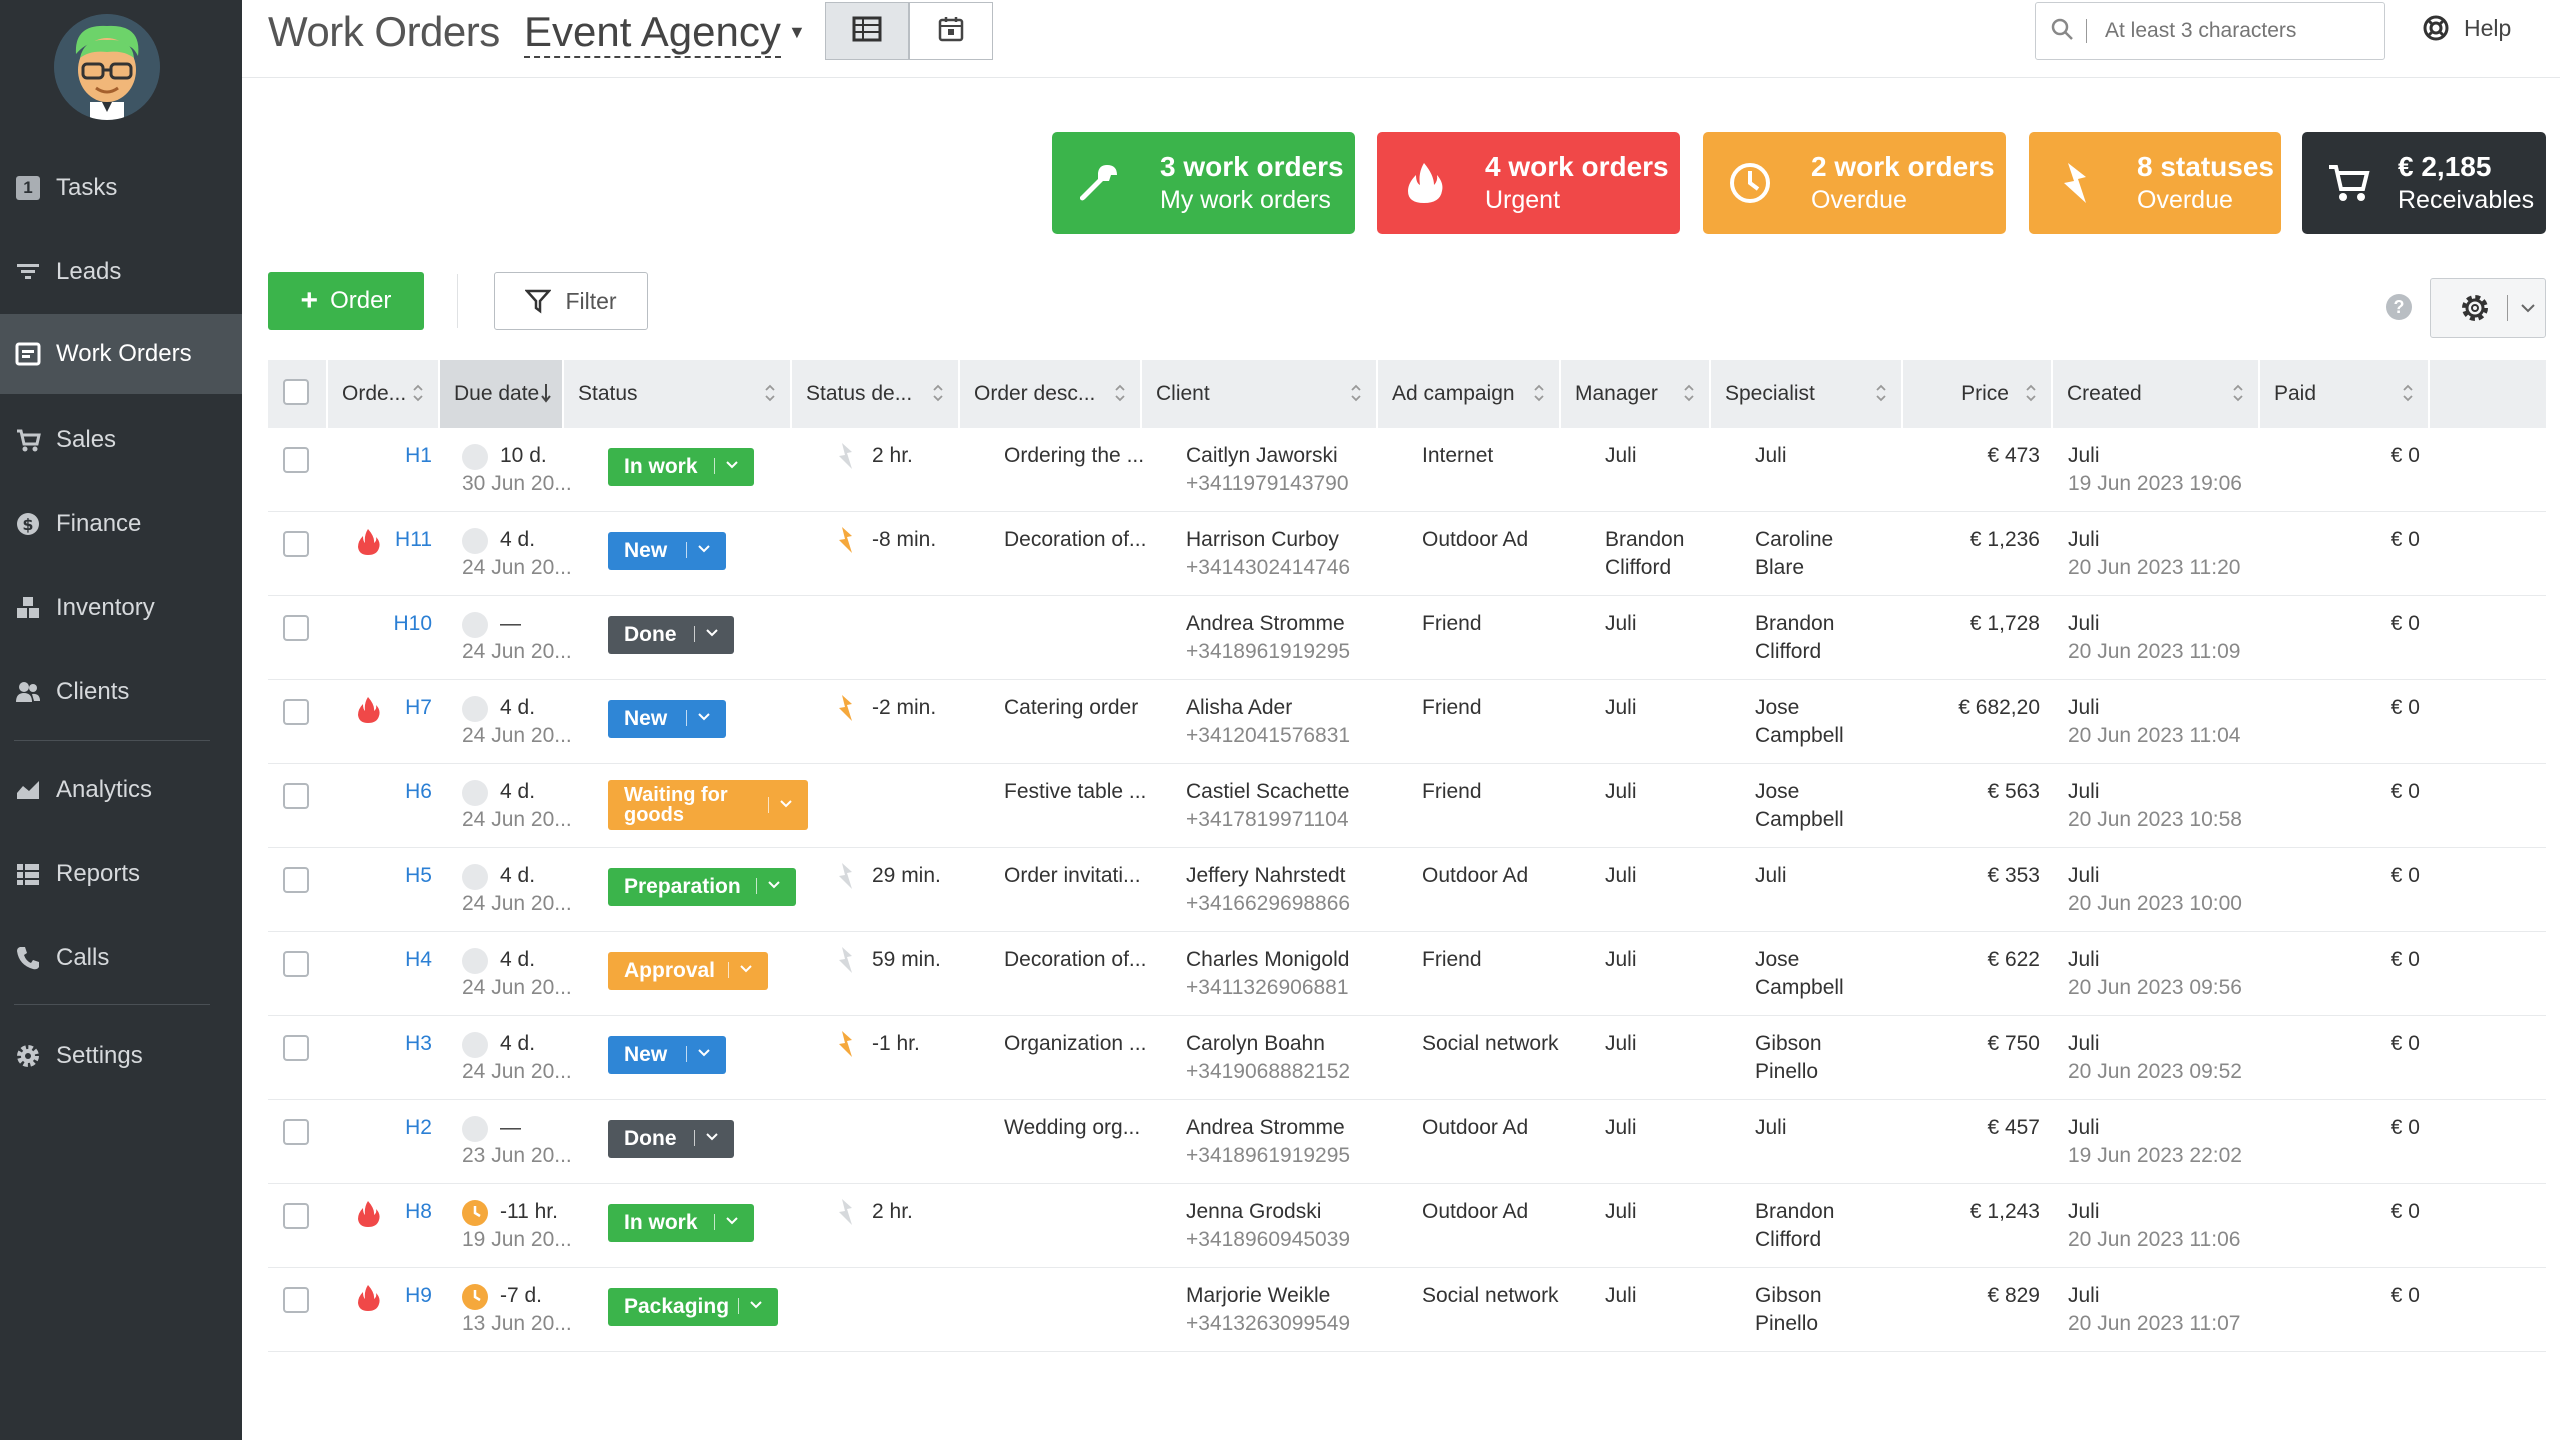 The image size is (2560, 1440). I want to click on client-phone: +3416629698866, so click(1268, 904).